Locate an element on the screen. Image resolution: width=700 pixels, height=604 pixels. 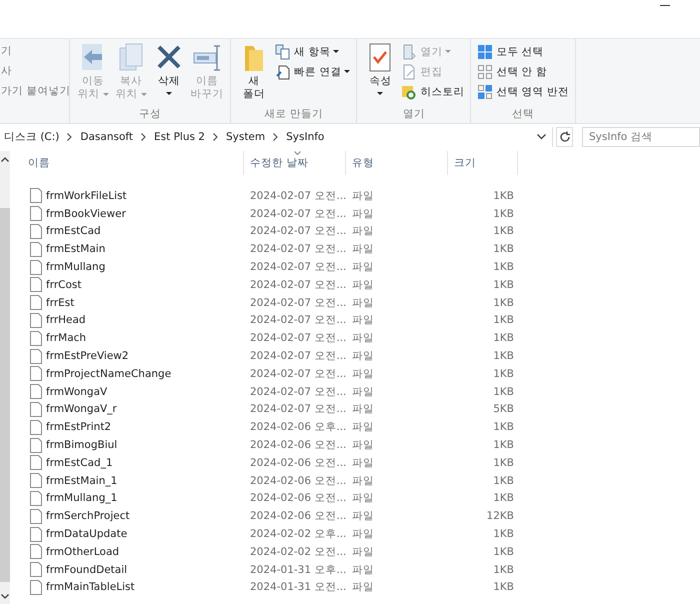
breadcrumb: SysInfo is located at coordinates (305, 137).